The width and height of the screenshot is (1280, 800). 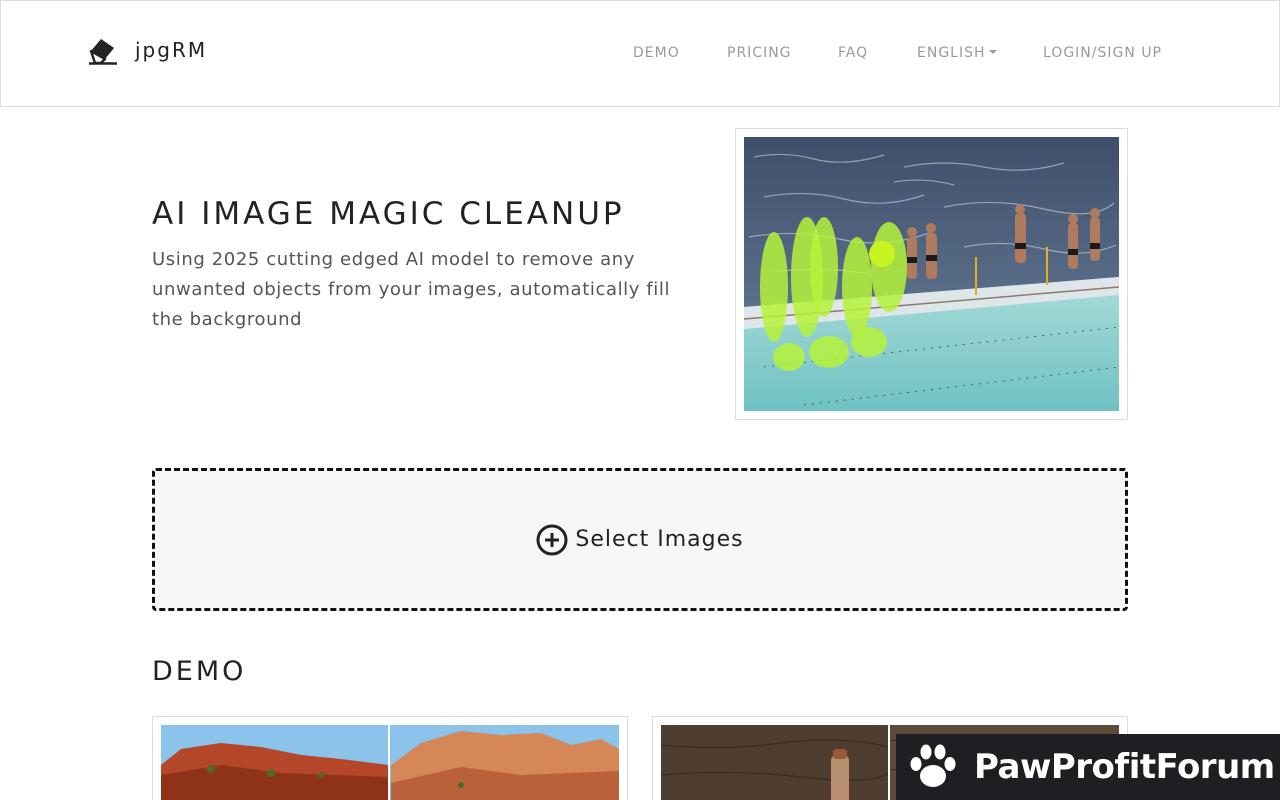 I want to click on nav-faq-link: FAQ, so click(x=853, y=53).